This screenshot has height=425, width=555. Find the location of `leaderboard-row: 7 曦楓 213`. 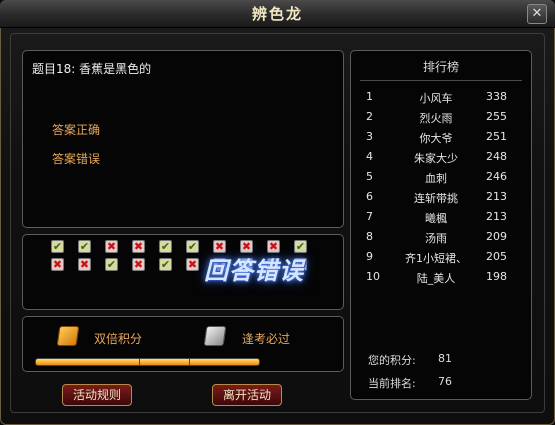

leaderboard-row: 7 曦楓 213 is located at coordinates (441, 219).